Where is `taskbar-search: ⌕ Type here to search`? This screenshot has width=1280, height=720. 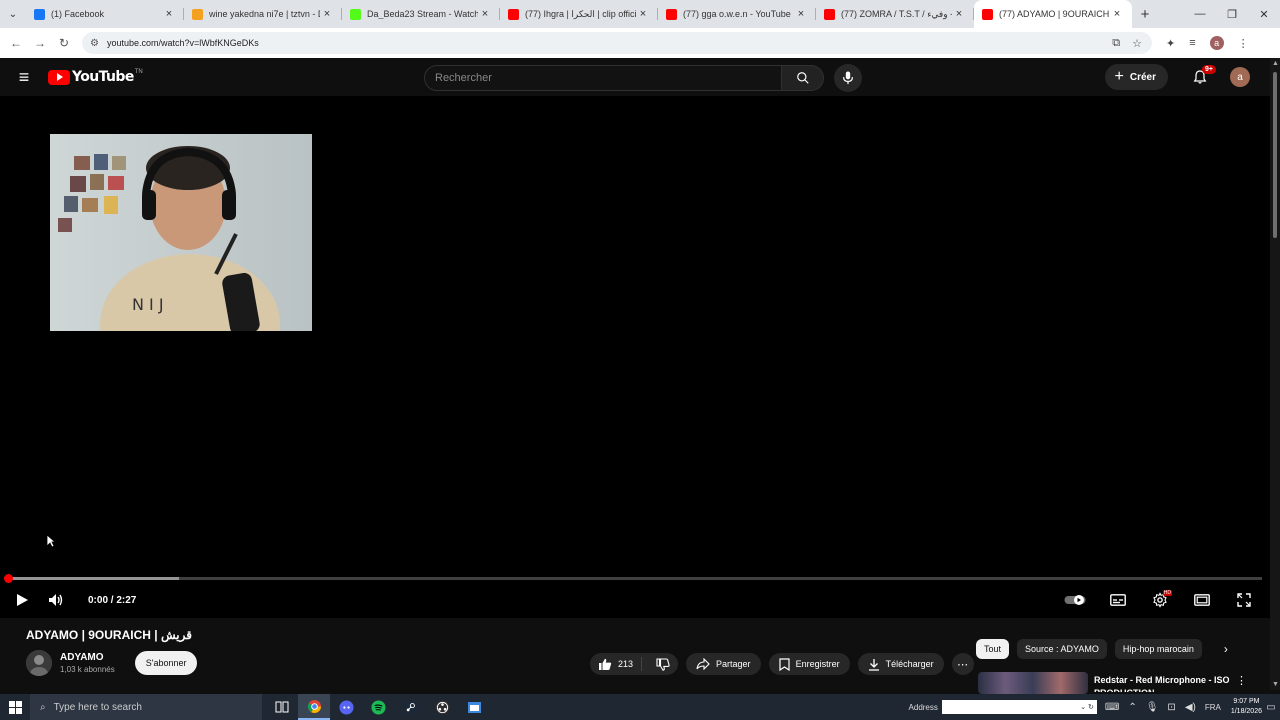 taskbar-search: ⌕ Type here to search is located at coordinates (146, 707).